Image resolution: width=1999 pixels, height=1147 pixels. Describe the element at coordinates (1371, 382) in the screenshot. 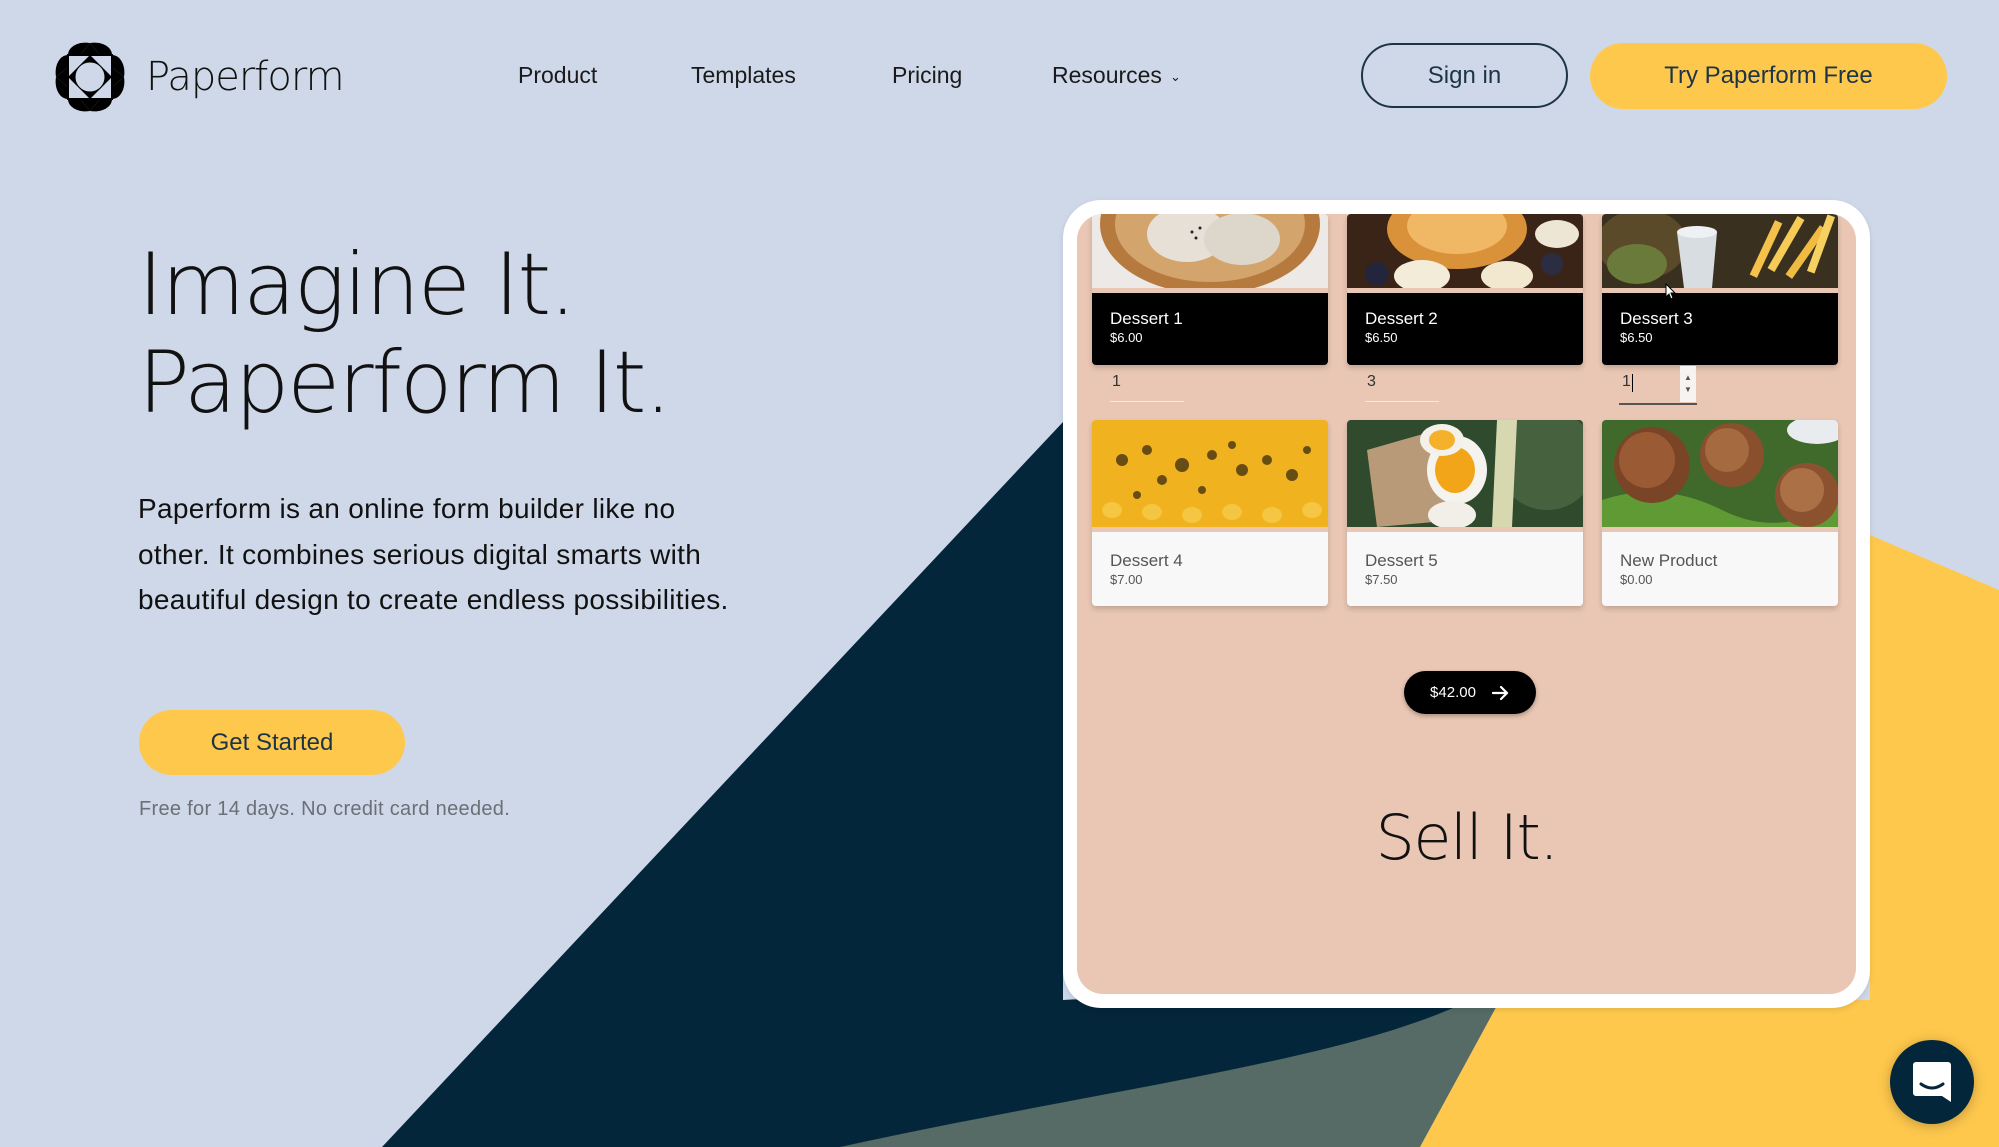

I see `quantity-input: 3` at that location.